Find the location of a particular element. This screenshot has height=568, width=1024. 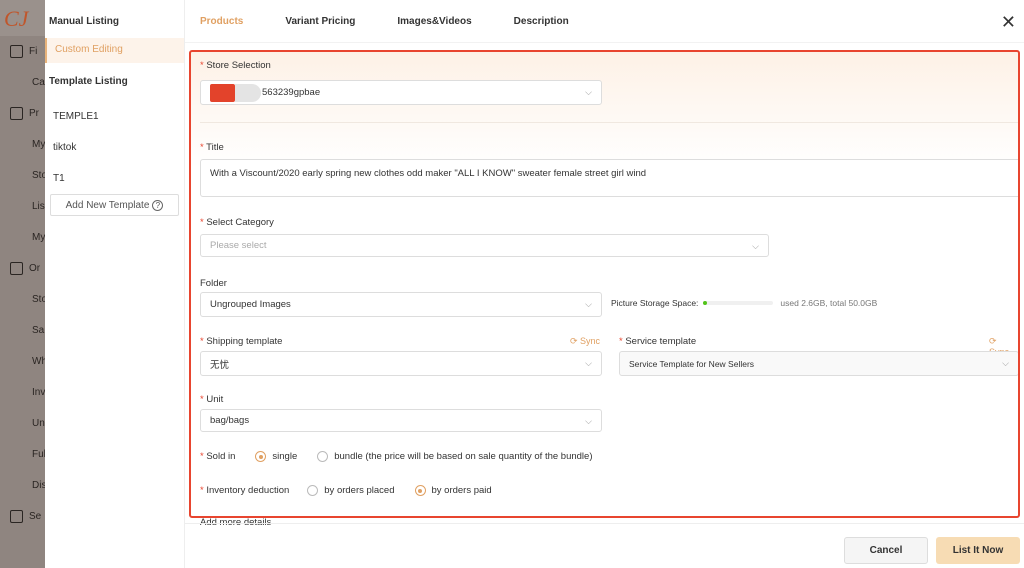

shipping-select: 无忧 ⌵ is located at coordinates (401, 363).